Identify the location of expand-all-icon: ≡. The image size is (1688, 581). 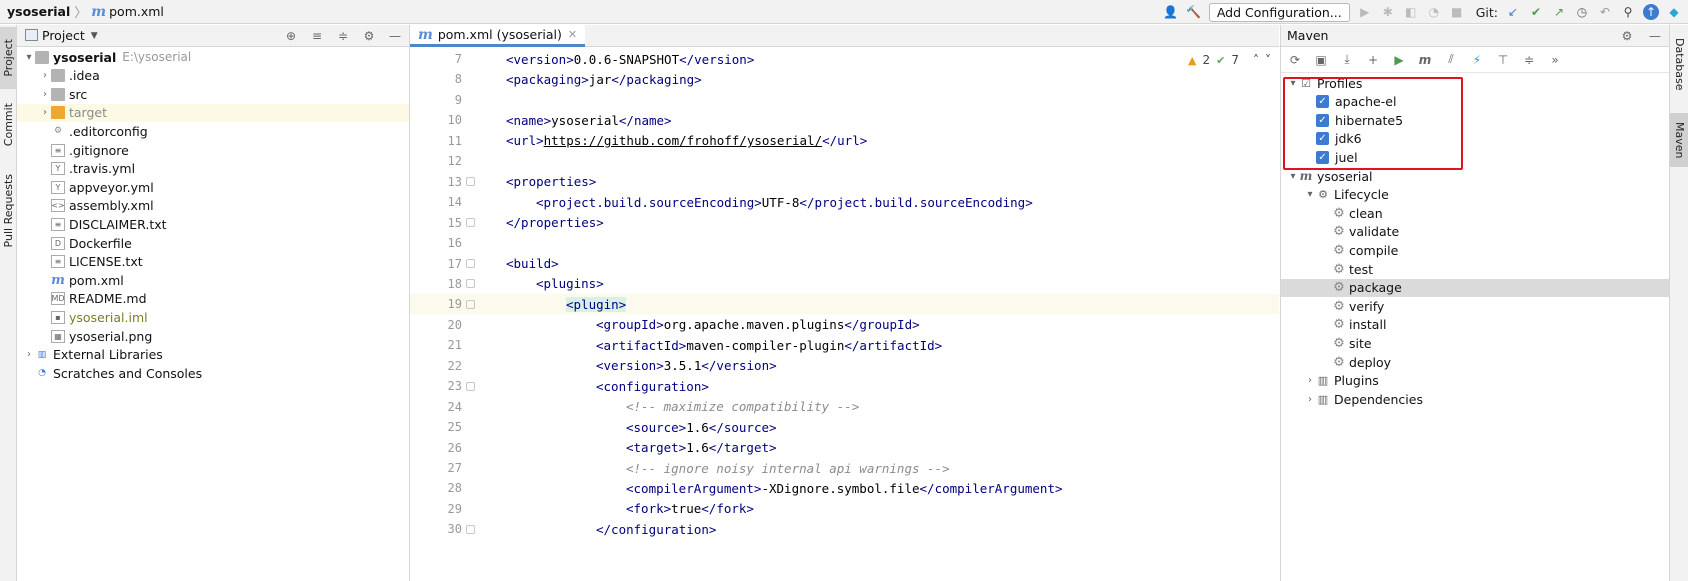
(317, 36).